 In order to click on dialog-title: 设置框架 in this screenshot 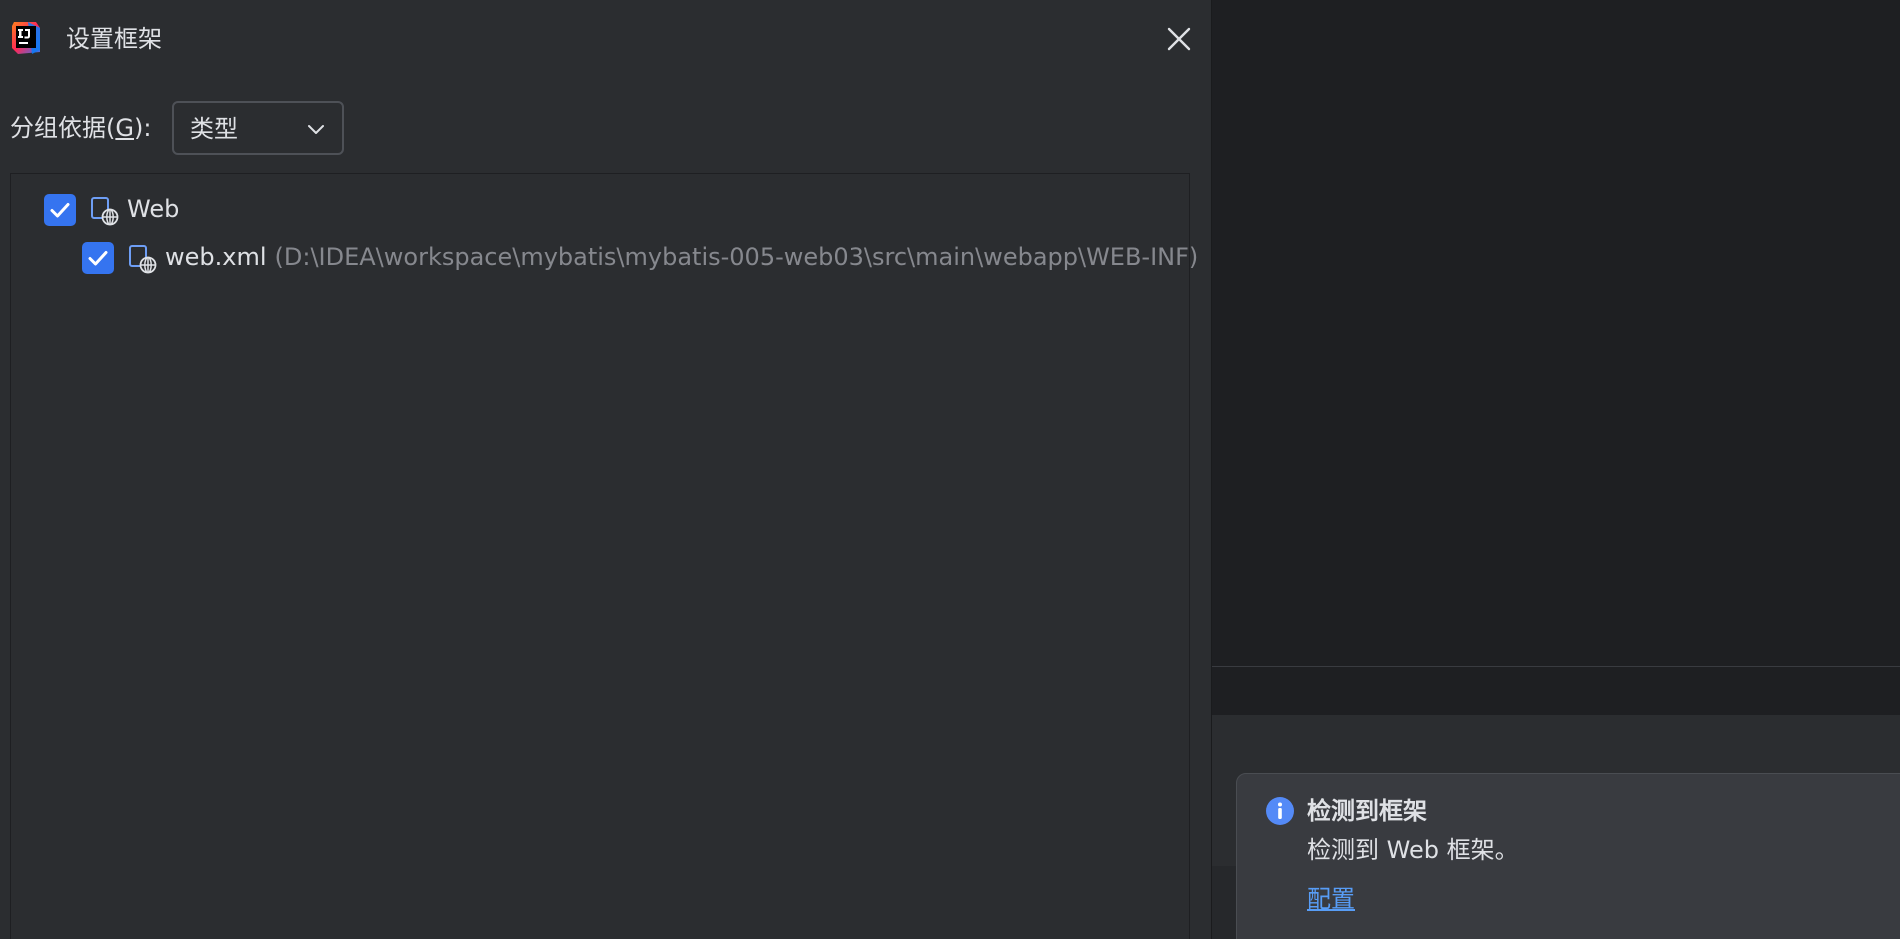, I will do `click(114, 39)`.